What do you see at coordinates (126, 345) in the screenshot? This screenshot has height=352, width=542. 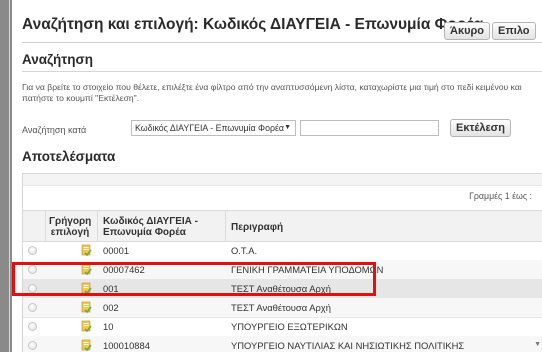 I see `cell-code: 100010884` at bounding box center [126, 345].